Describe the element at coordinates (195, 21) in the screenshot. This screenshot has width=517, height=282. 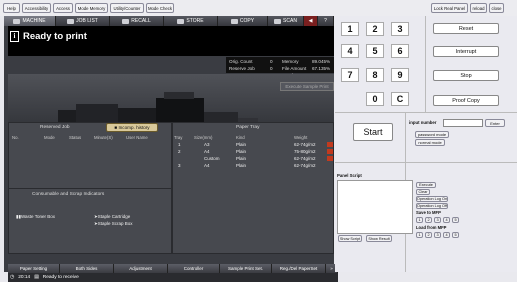
I see `tab-label: STORE` at that location.